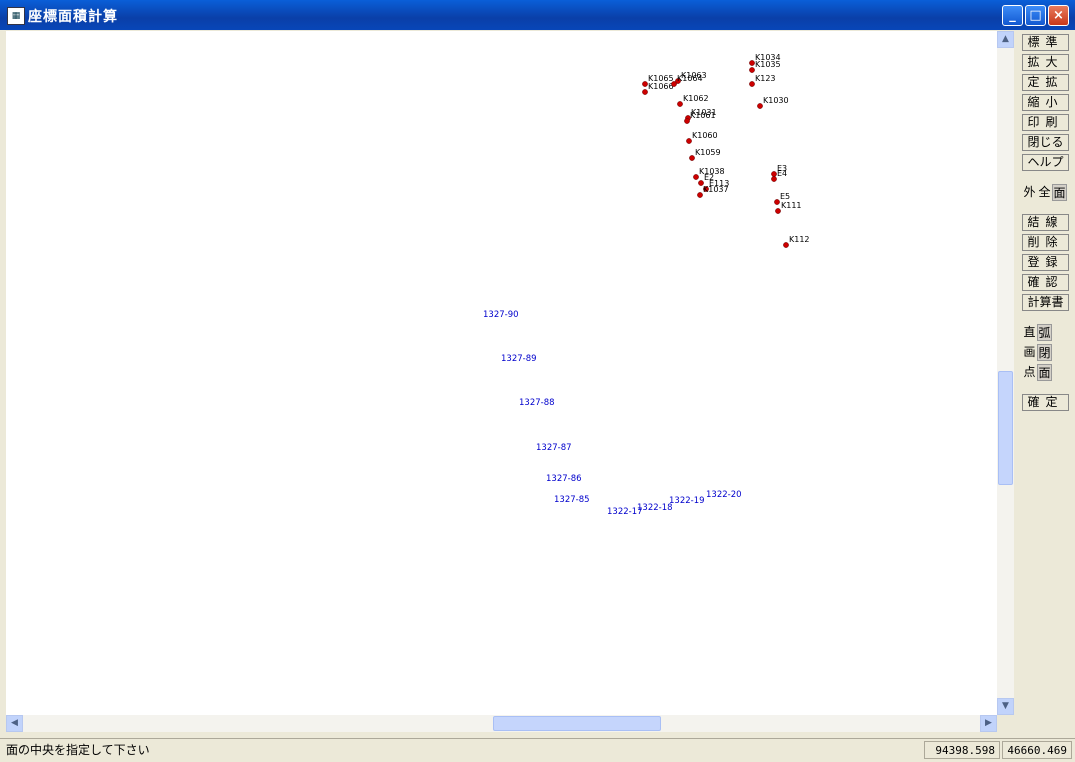 Image resolution: width=1075 pixels, height=762 pixels. I want to click on mode-arc-toggle: 弧, so click(1044, 332).